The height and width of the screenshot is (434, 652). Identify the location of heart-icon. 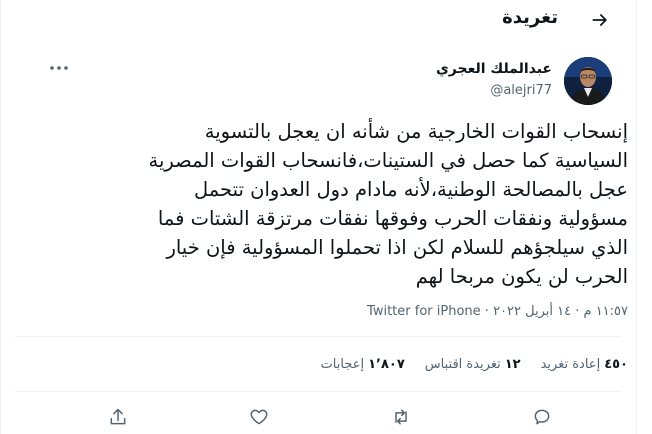
(259, 417).